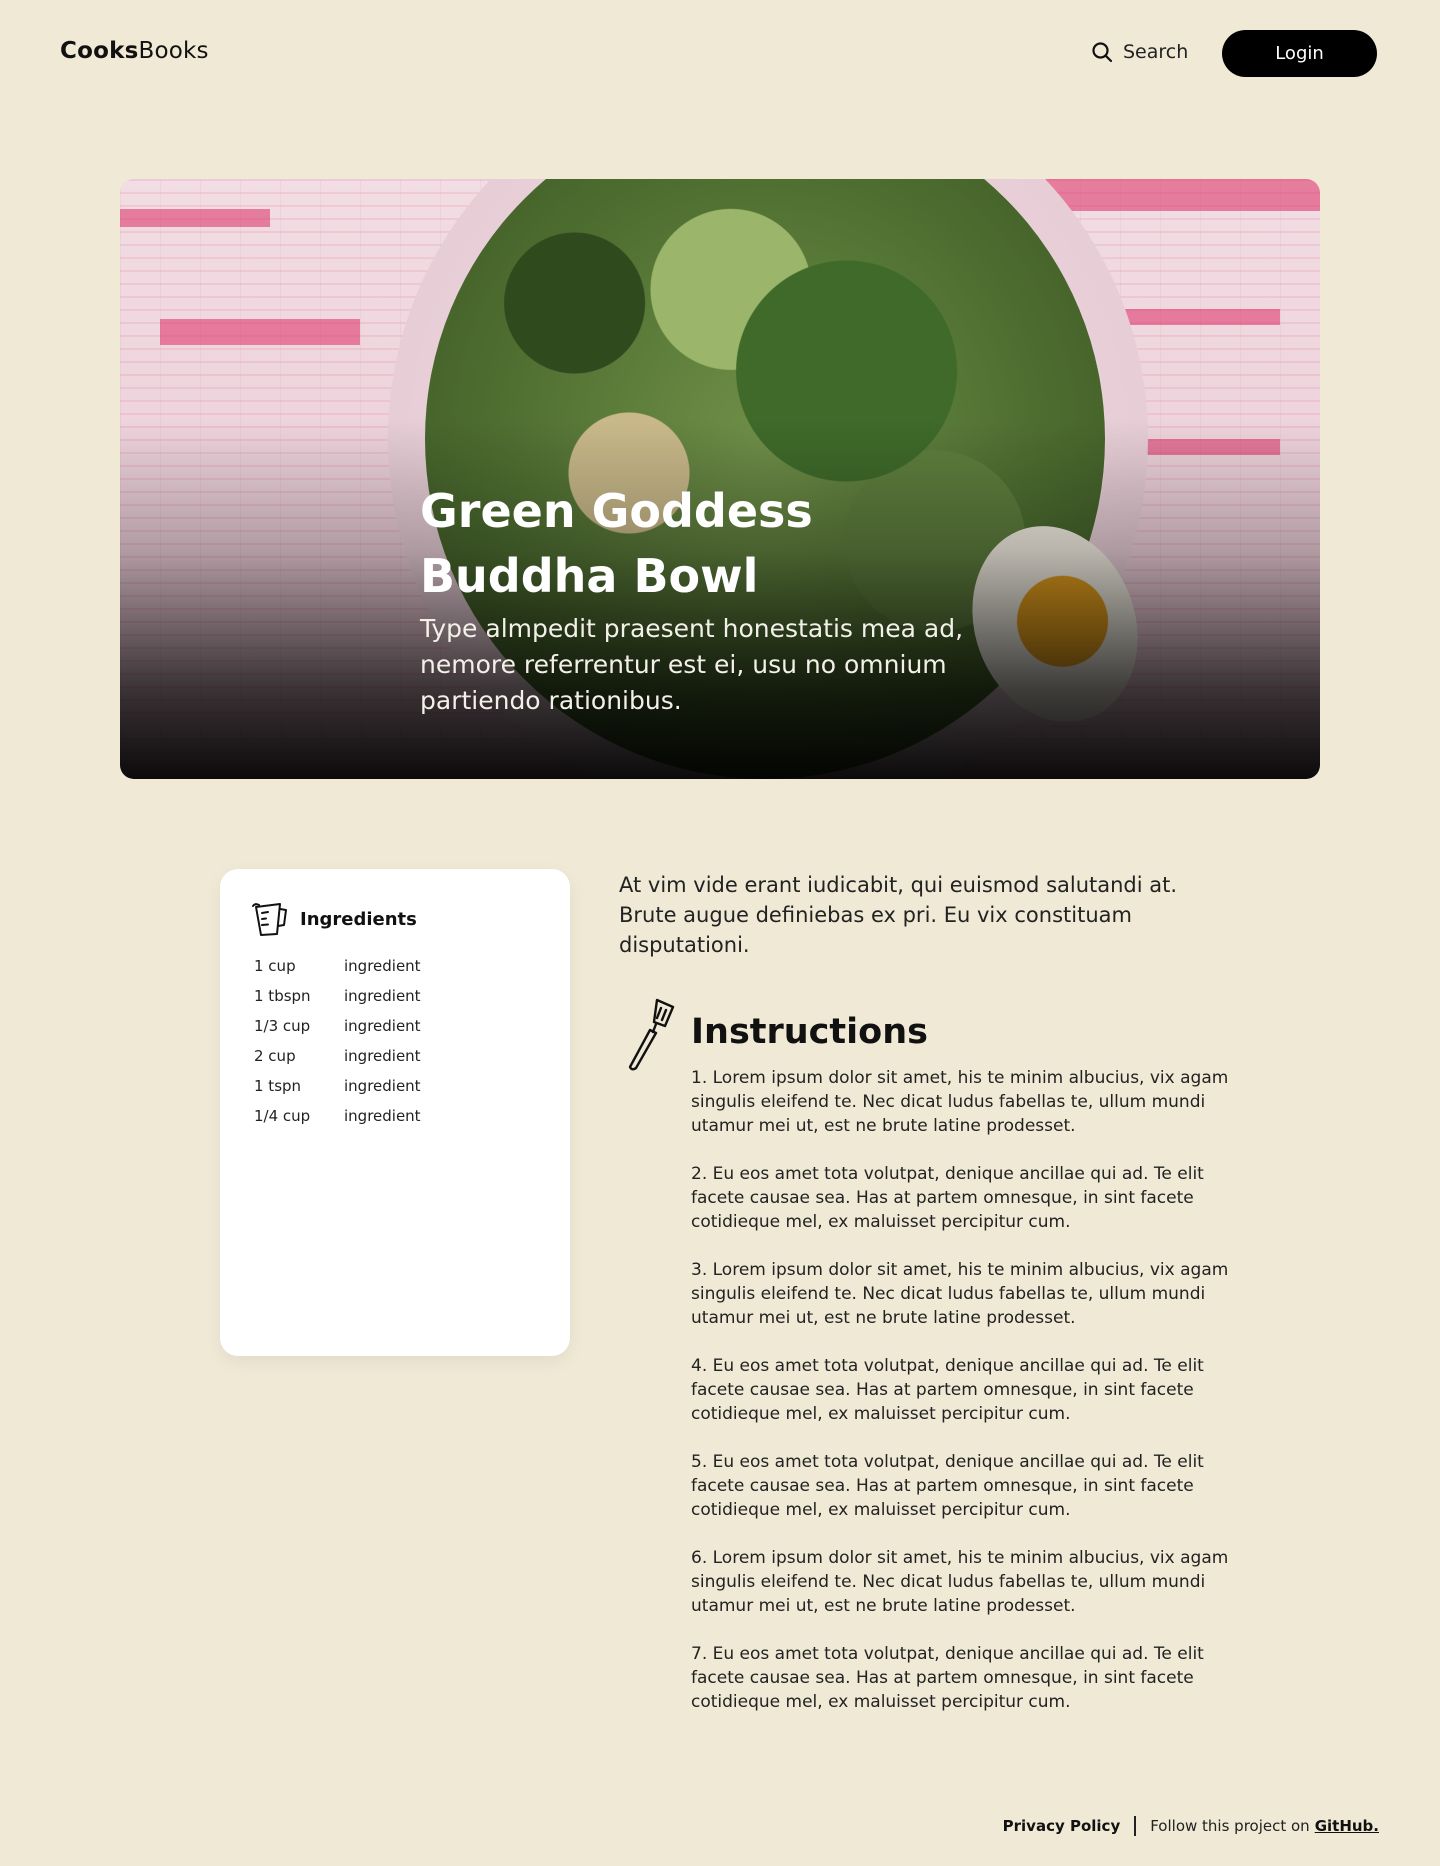 This screenshot has height=1866, width=1440. What do you see at coordinates (1102, 52) in the screenshot?
I see `search-icon` at bounding box center [1102, 52].